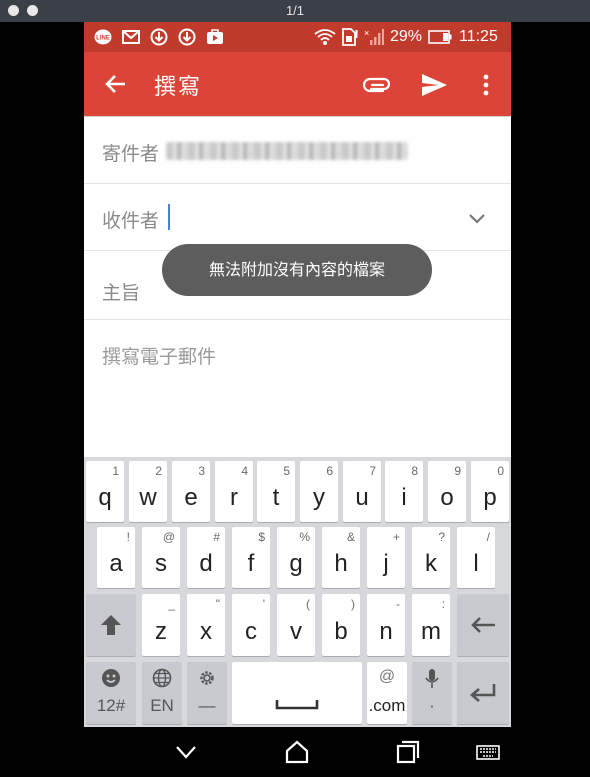 This screenshot has height=777, width=590. What do you see at coordinates (105, 497) in the screenshot?
I see `key-letter: q` at bounding box center [105, 497].